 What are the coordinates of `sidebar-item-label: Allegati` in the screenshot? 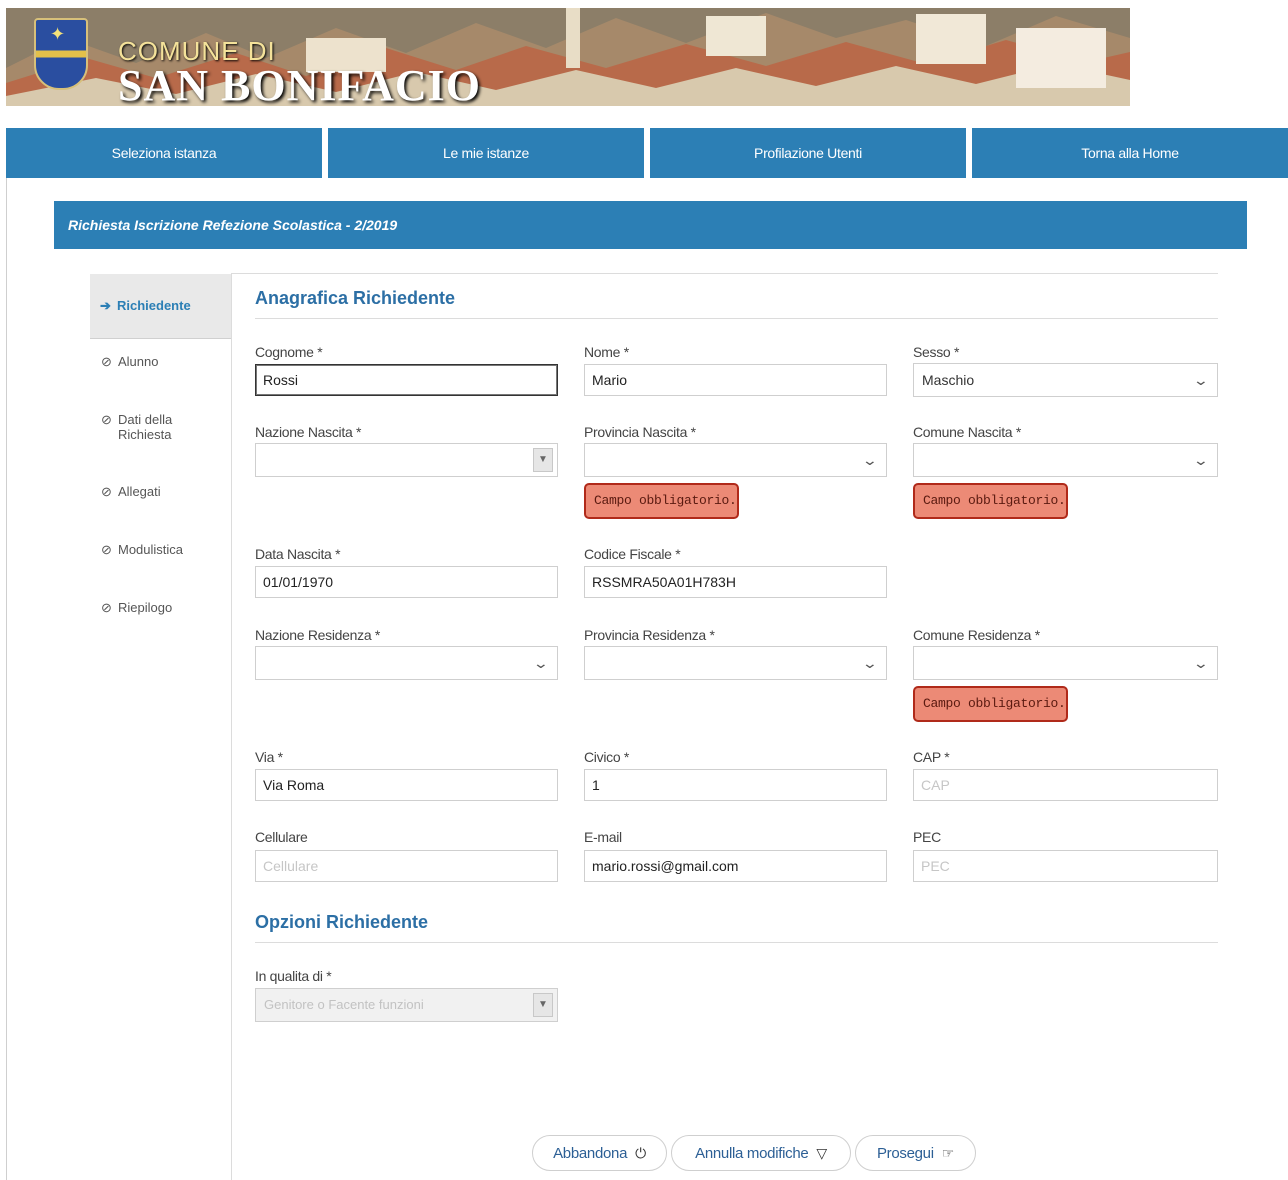 It's located at (139, 491).